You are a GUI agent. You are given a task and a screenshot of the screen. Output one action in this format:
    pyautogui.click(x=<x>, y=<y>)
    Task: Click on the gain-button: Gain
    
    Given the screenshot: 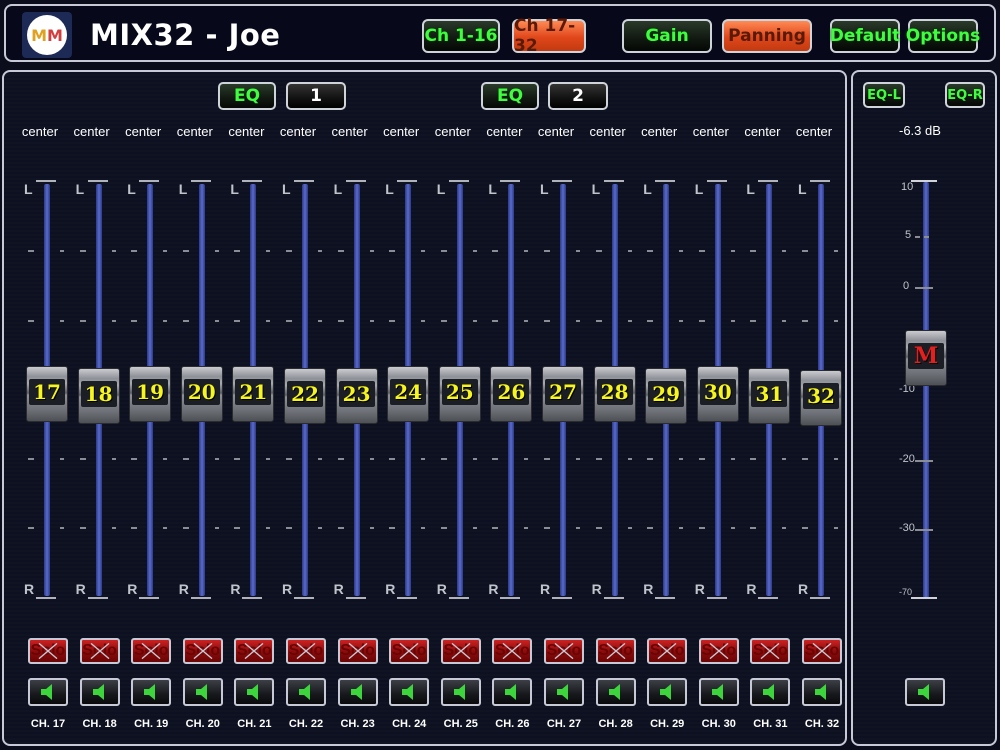 What is the action you would take?
    pyautogui.click(x=667, y=36)
    